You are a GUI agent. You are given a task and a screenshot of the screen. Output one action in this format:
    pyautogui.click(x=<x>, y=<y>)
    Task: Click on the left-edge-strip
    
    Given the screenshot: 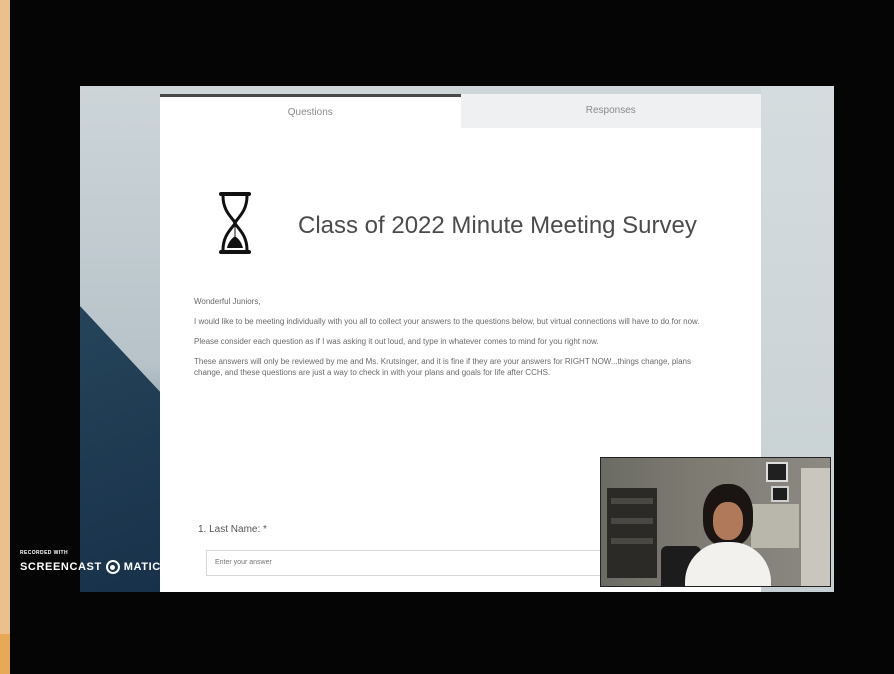 What is the action you would take?
    pyautogui.click(x=5, y=337)
    